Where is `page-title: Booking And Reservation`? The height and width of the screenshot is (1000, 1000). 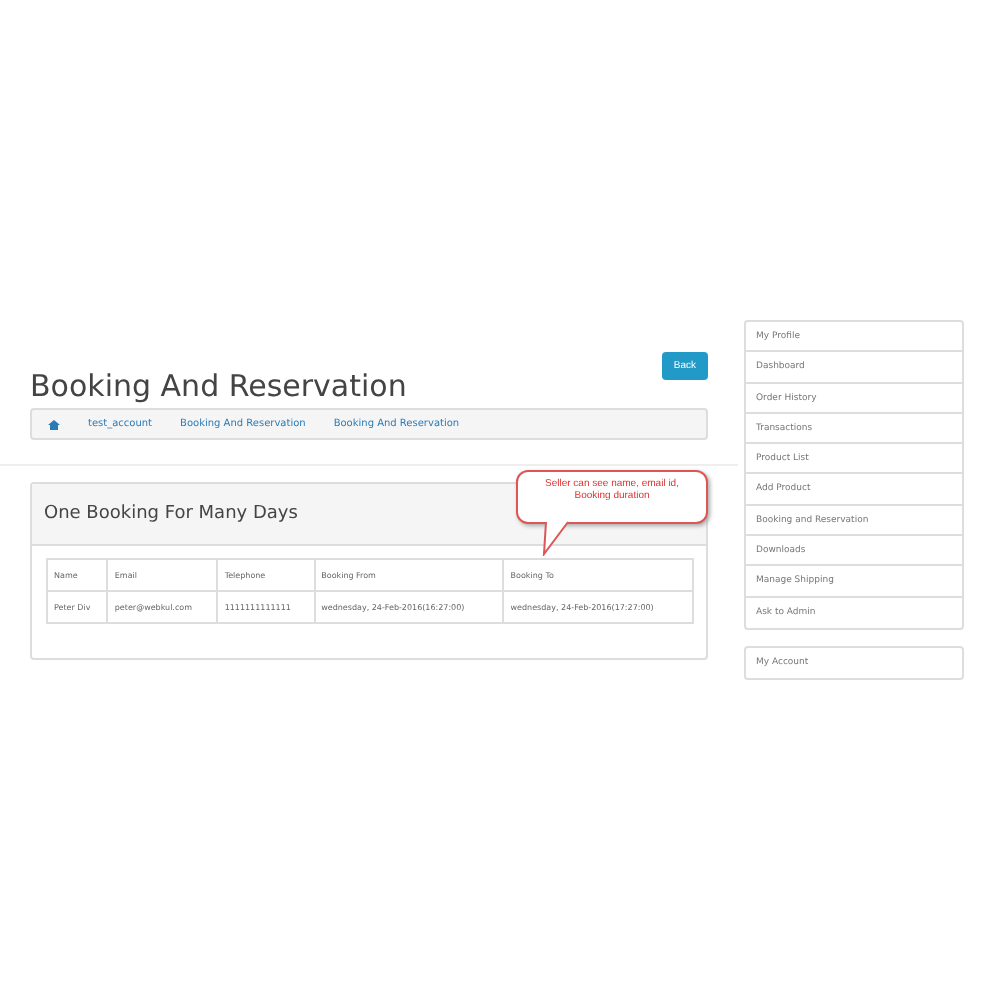
page-title: Booking And Reservation is located at coordinates (218, 386).